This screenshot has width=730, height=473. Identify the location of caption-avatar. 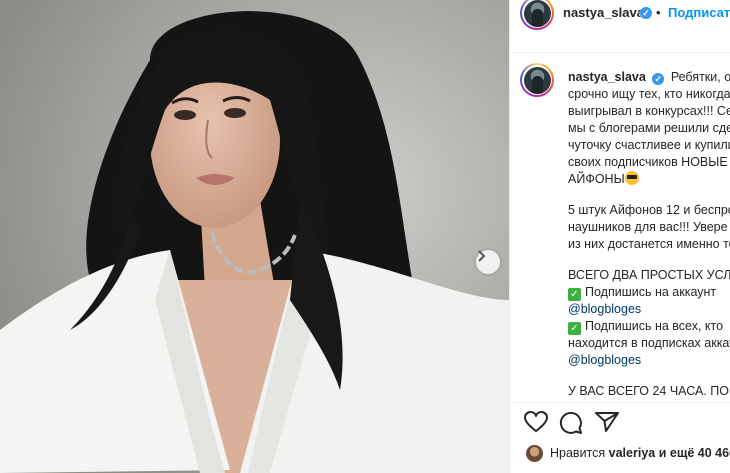
(537, 80).